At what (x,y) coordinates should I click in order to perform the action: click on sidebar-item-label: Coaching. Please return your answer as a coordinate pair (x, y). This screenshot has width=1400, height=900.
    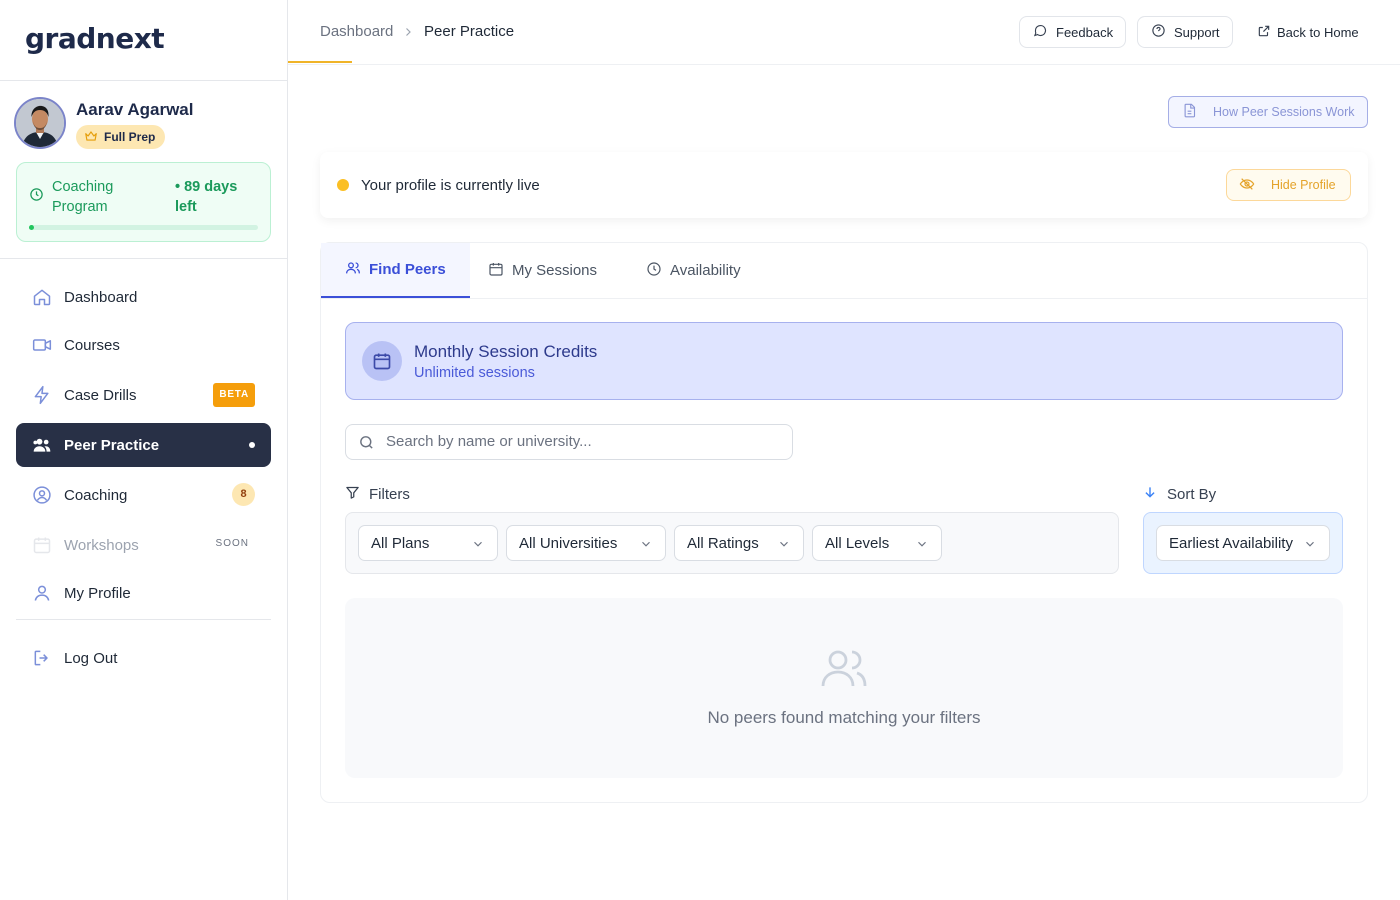
    Looking at the image, I should click on (96, 495).